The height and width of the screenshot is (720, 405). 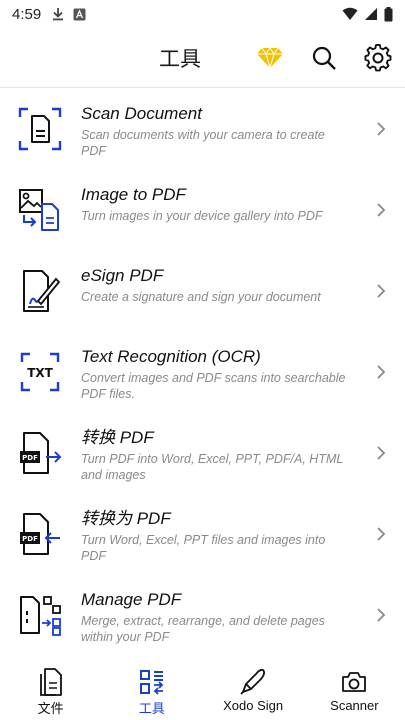 What do you see at coordinates (122, 275) in the screenshot?
I see `tool-title: eSign PDF` at bounding box center [122, 275].